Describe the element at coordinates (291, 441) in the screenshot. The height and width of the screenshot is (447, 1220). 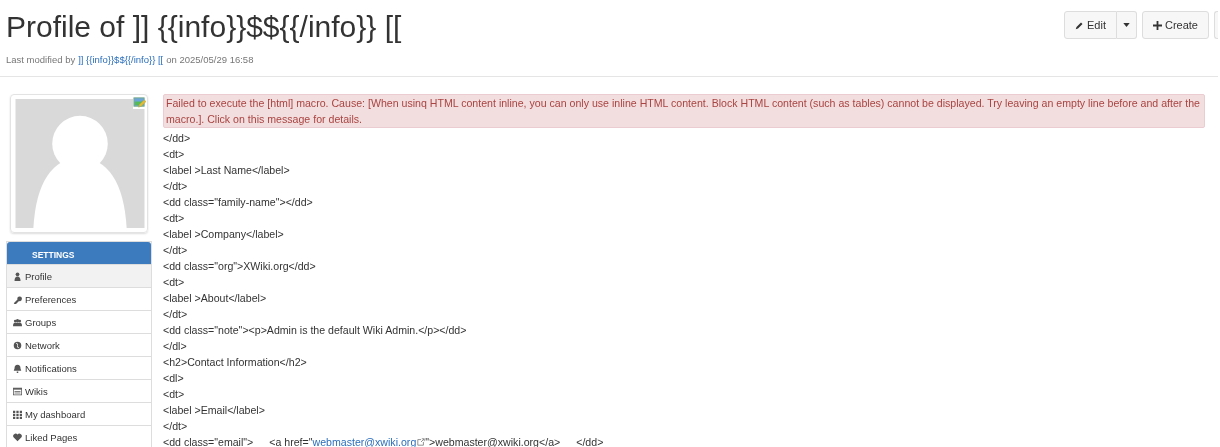
I see `code-text: <a href="` at that location.